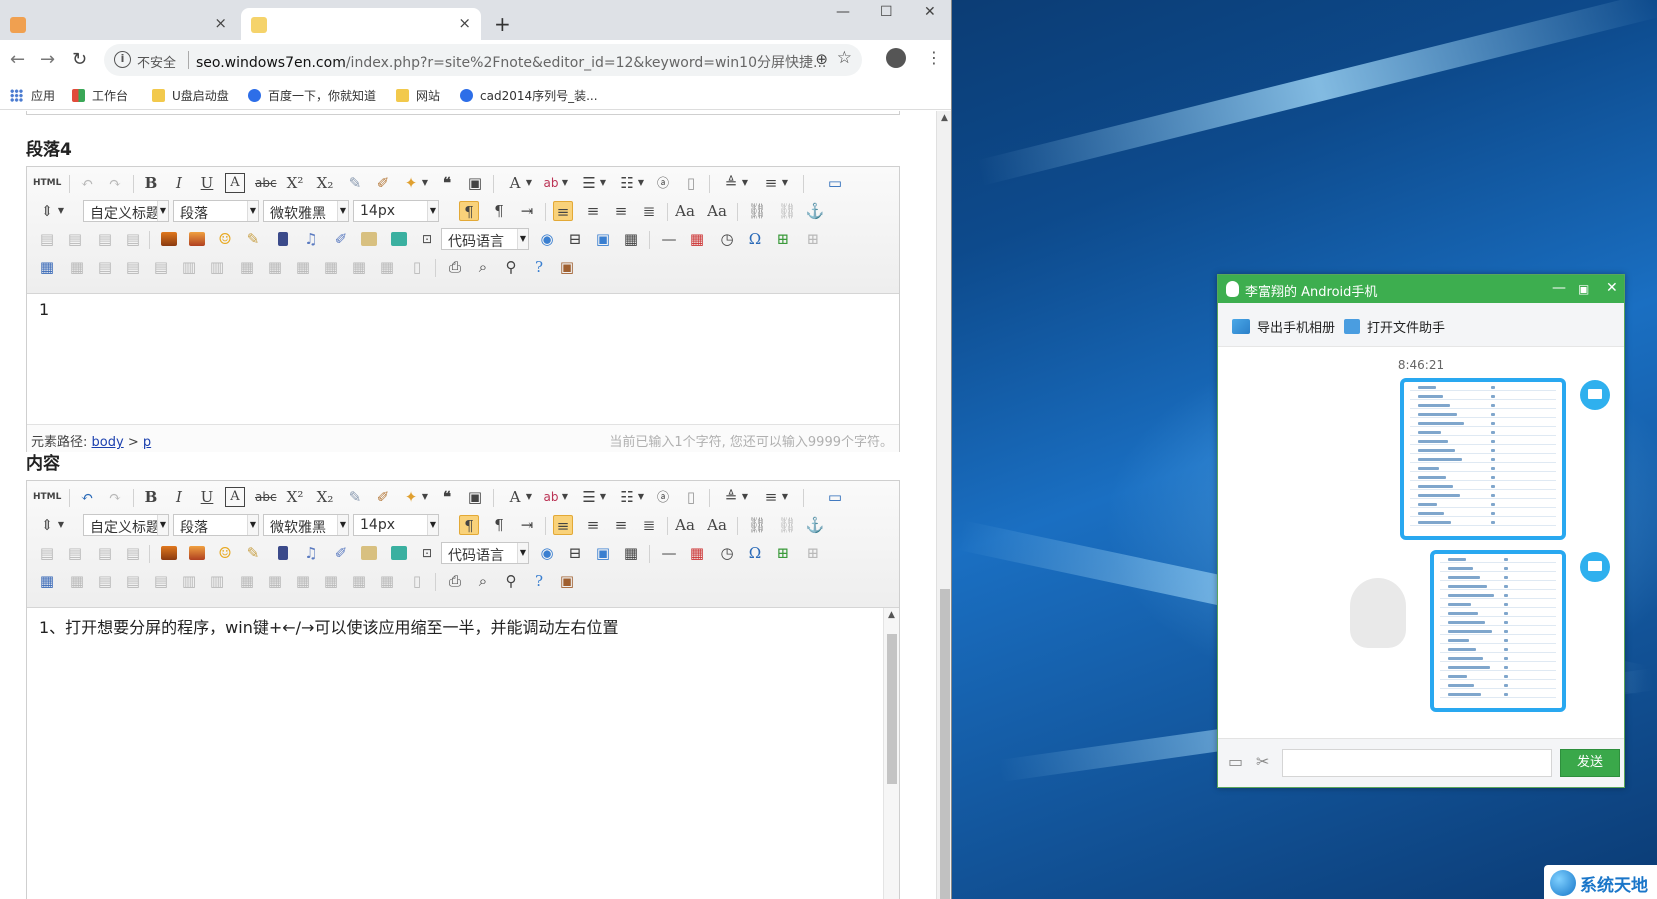 Image resolution: width=1657 pixels, height=899 pixels. I want to click on background-icon: ▦, so click(631, 239).